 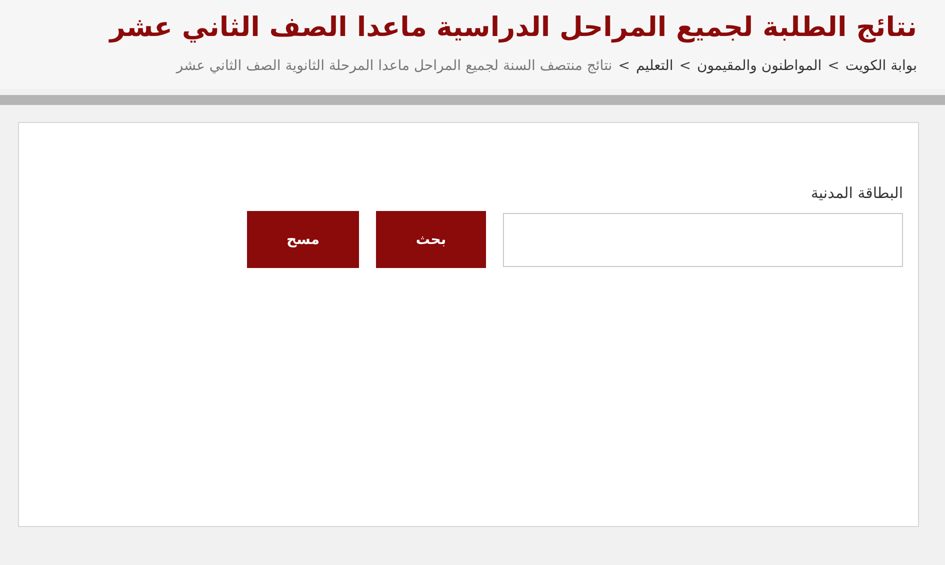 What do you see at coordinates (512, 28) in the screenshot?
I see `page-title: نتائج الطلبة لجميع المراحل الدراسية ماعدا الصف الثاني عشر` at bounding box center [512, 28].